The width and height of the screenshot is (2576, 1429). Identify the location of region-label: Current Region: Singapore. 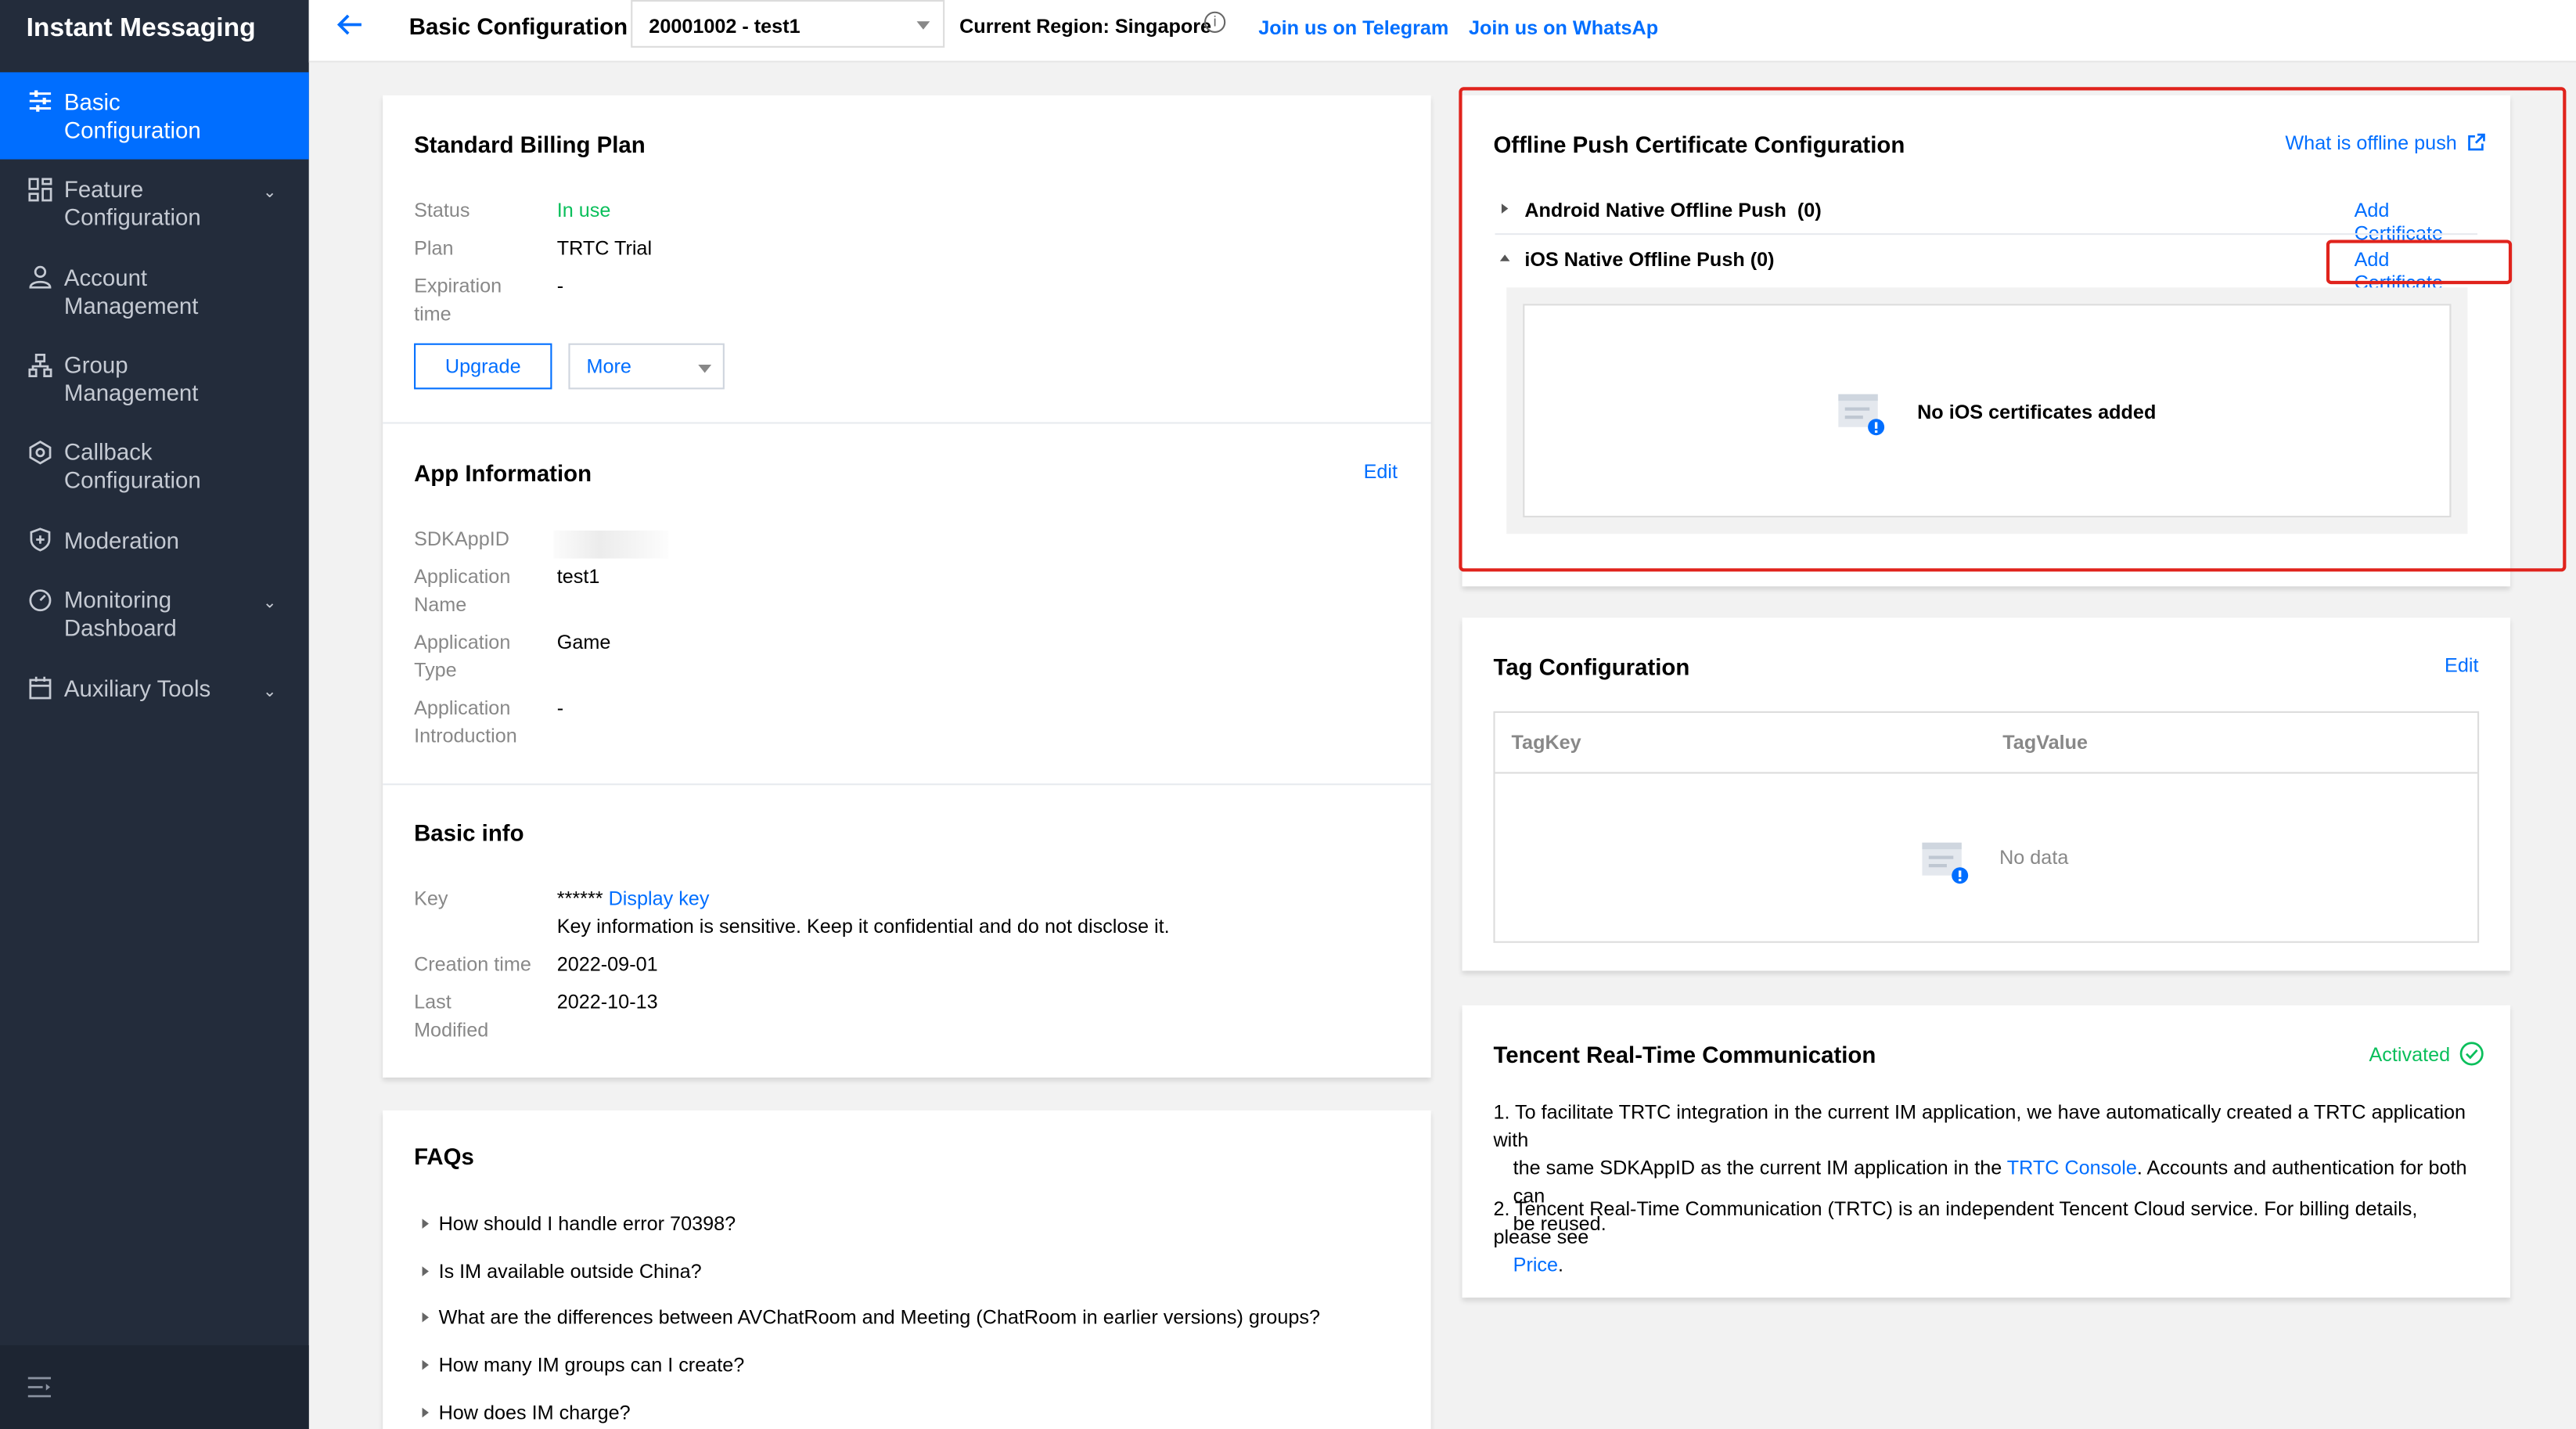
(1085, 26).